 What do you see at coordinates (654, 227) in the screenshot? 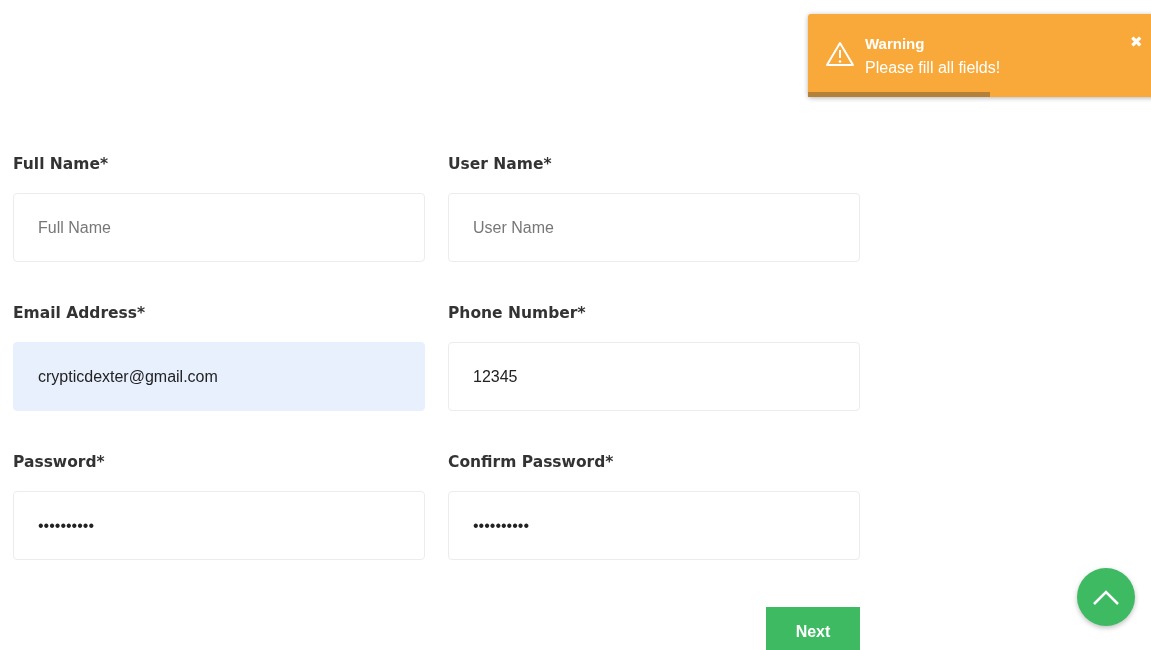
I see `input-field: User Name` at bounding box center [654, 227].